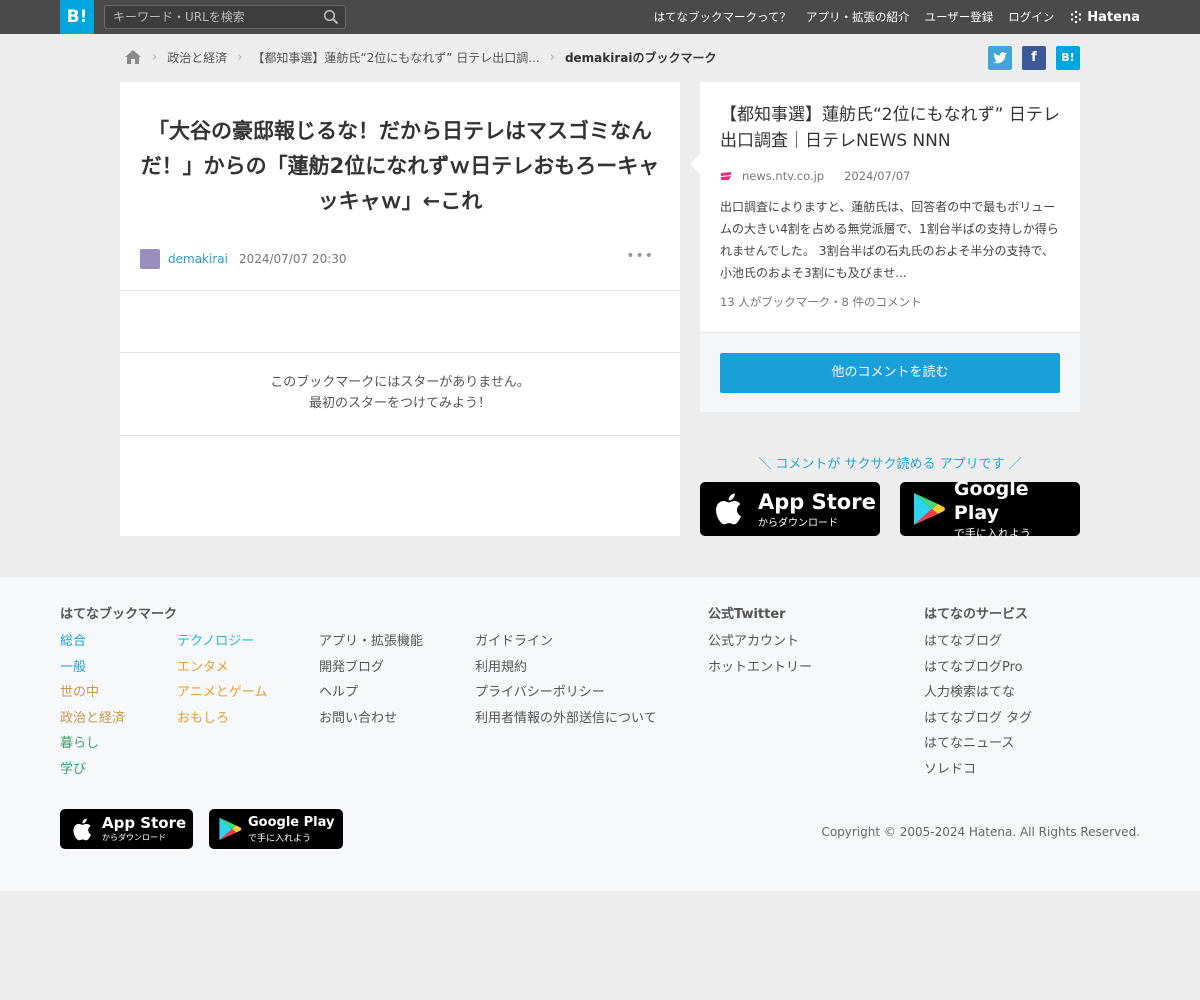 The height and width of the screenshot is (1000, 1200). What do you see at coordinates (959, 17) in the screenshot?
I see `nav-register: ユーザー登録` at bounding box center [959, 17].